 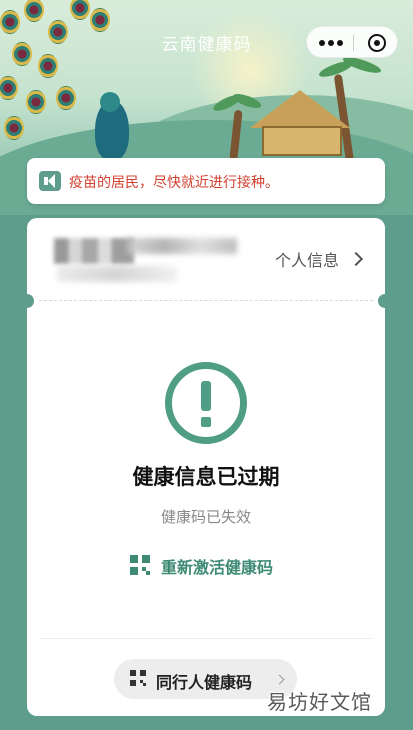 I want to click on notice-bar: 疫苗的居民，尽快就近进行接种。, so click(x=206, y=181).